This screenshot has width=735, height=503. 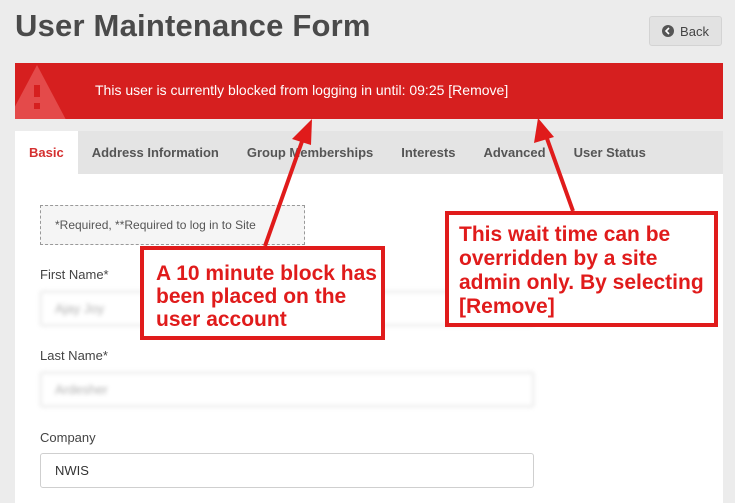 I want to click on last-name-label: Last Name*, so click(x=74, y=355).